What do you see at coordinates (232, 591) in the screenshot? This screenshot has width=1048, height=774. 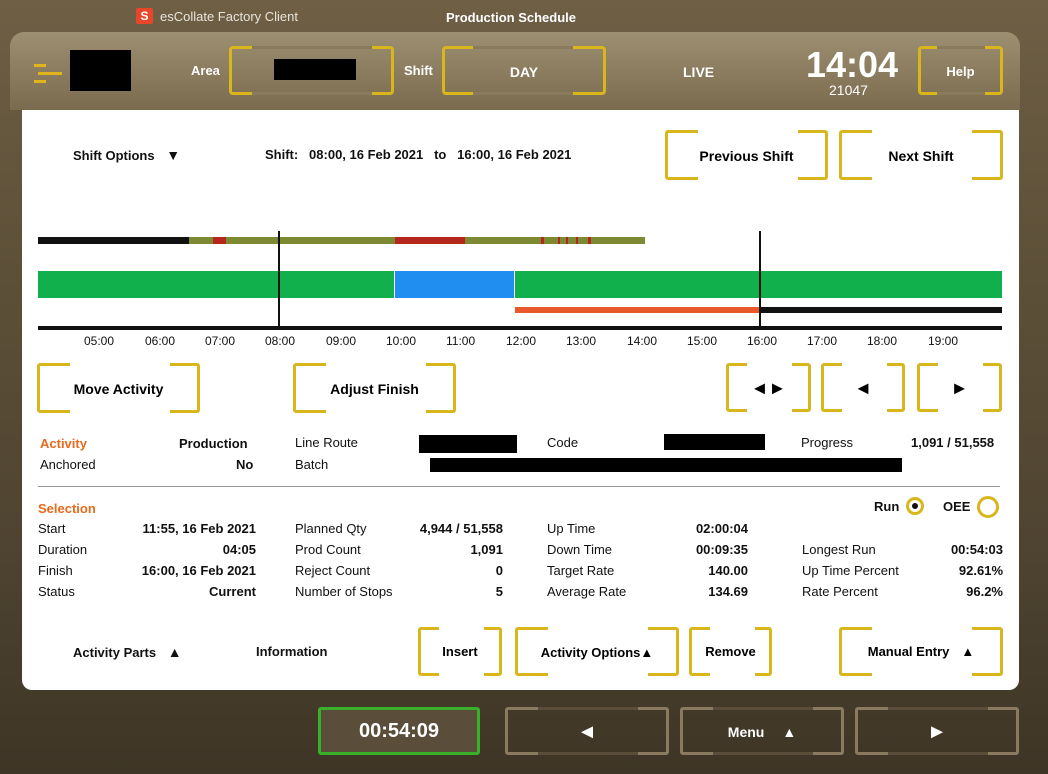 I see `status-value: Current` at bounding box center [232, 591].